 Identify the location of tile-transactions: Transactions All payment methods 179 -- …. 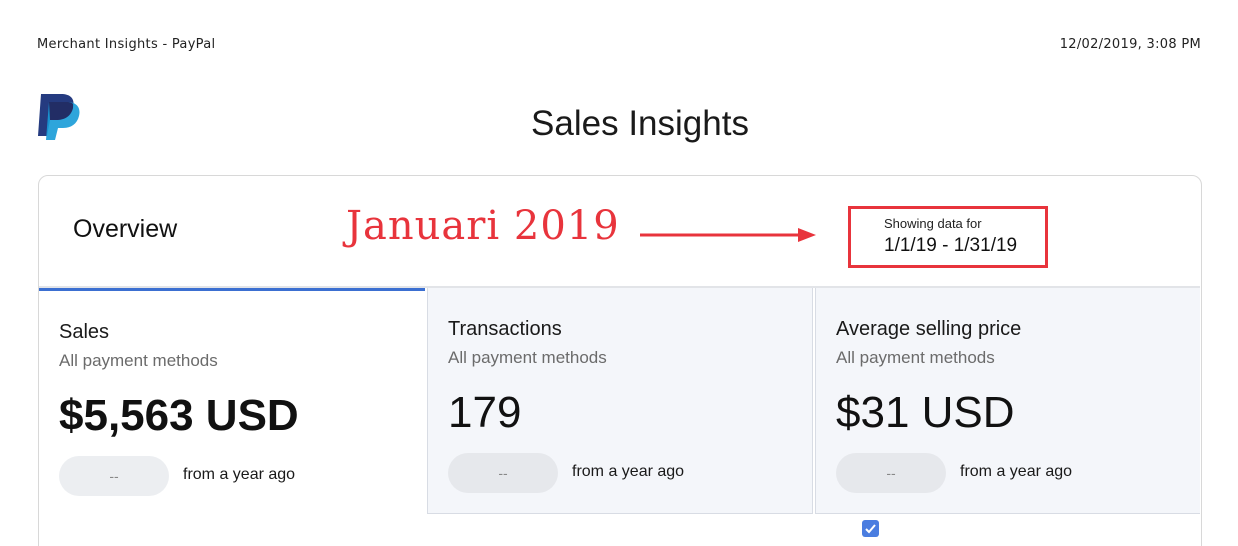
(620, 401).